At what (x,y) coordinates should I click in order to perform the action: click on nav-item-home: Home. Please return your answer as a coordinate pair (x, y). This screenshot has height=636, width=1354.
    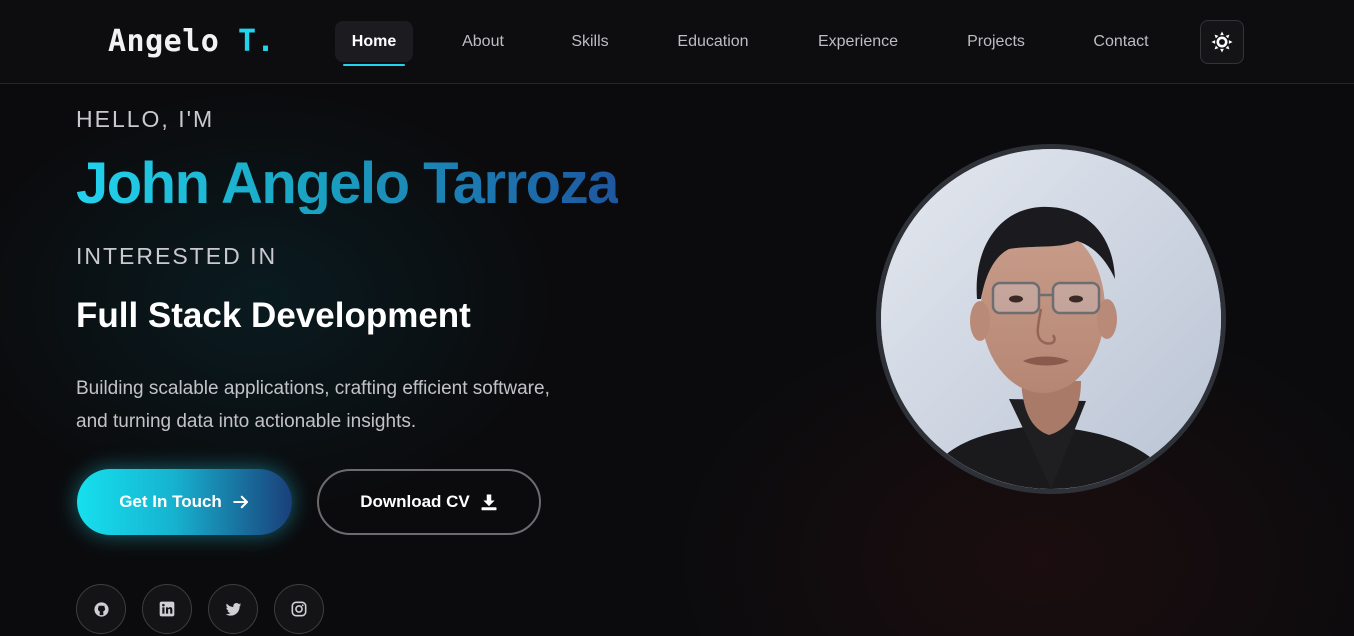
    Looking at the image, I should click on (374, 41).